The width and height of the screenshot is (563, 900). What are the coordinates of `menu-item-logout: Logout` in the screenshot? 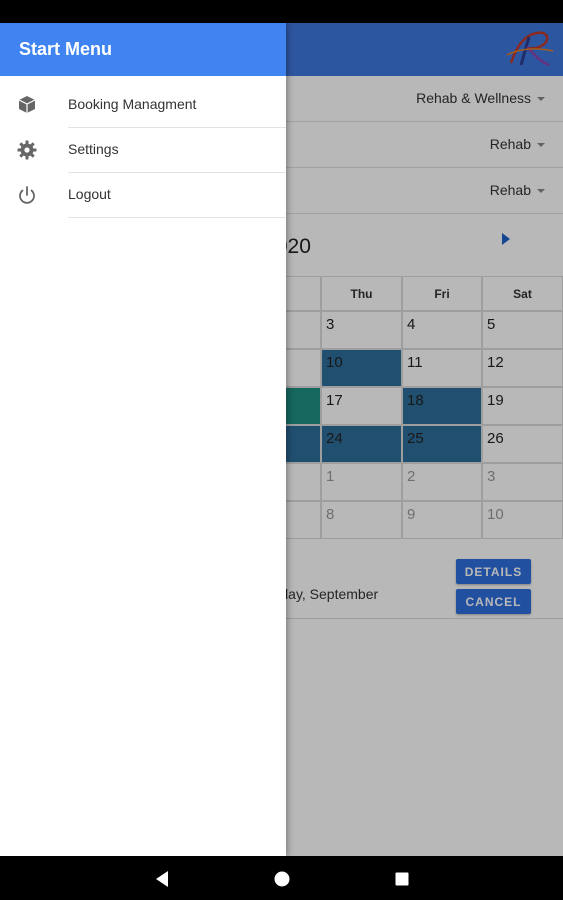 It's located at (143, 195).